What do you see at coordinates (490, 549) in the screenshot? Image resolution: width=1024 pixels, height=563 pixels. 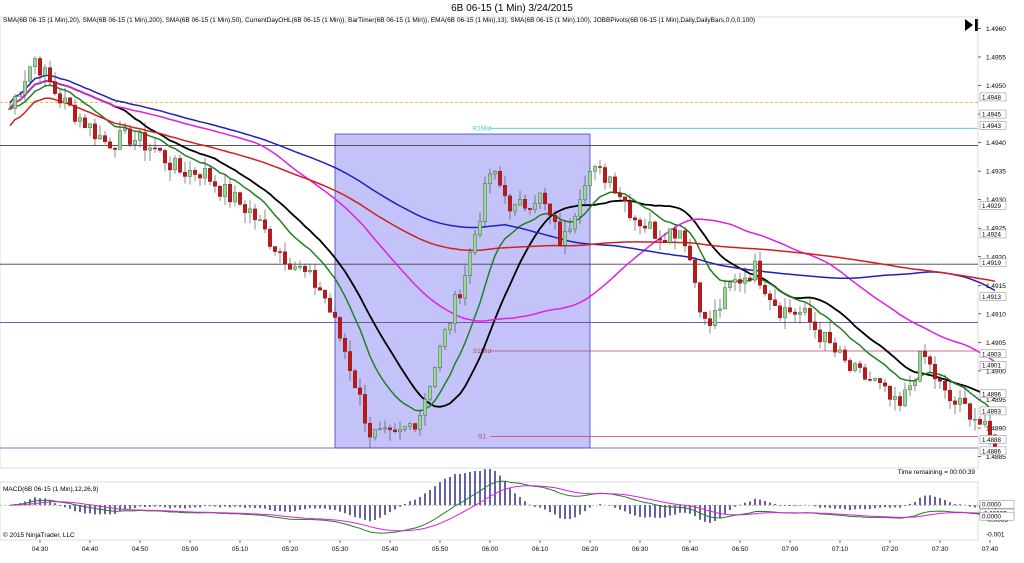 I see `x-tick-label: 06:00` at bounding box center [490, 549].